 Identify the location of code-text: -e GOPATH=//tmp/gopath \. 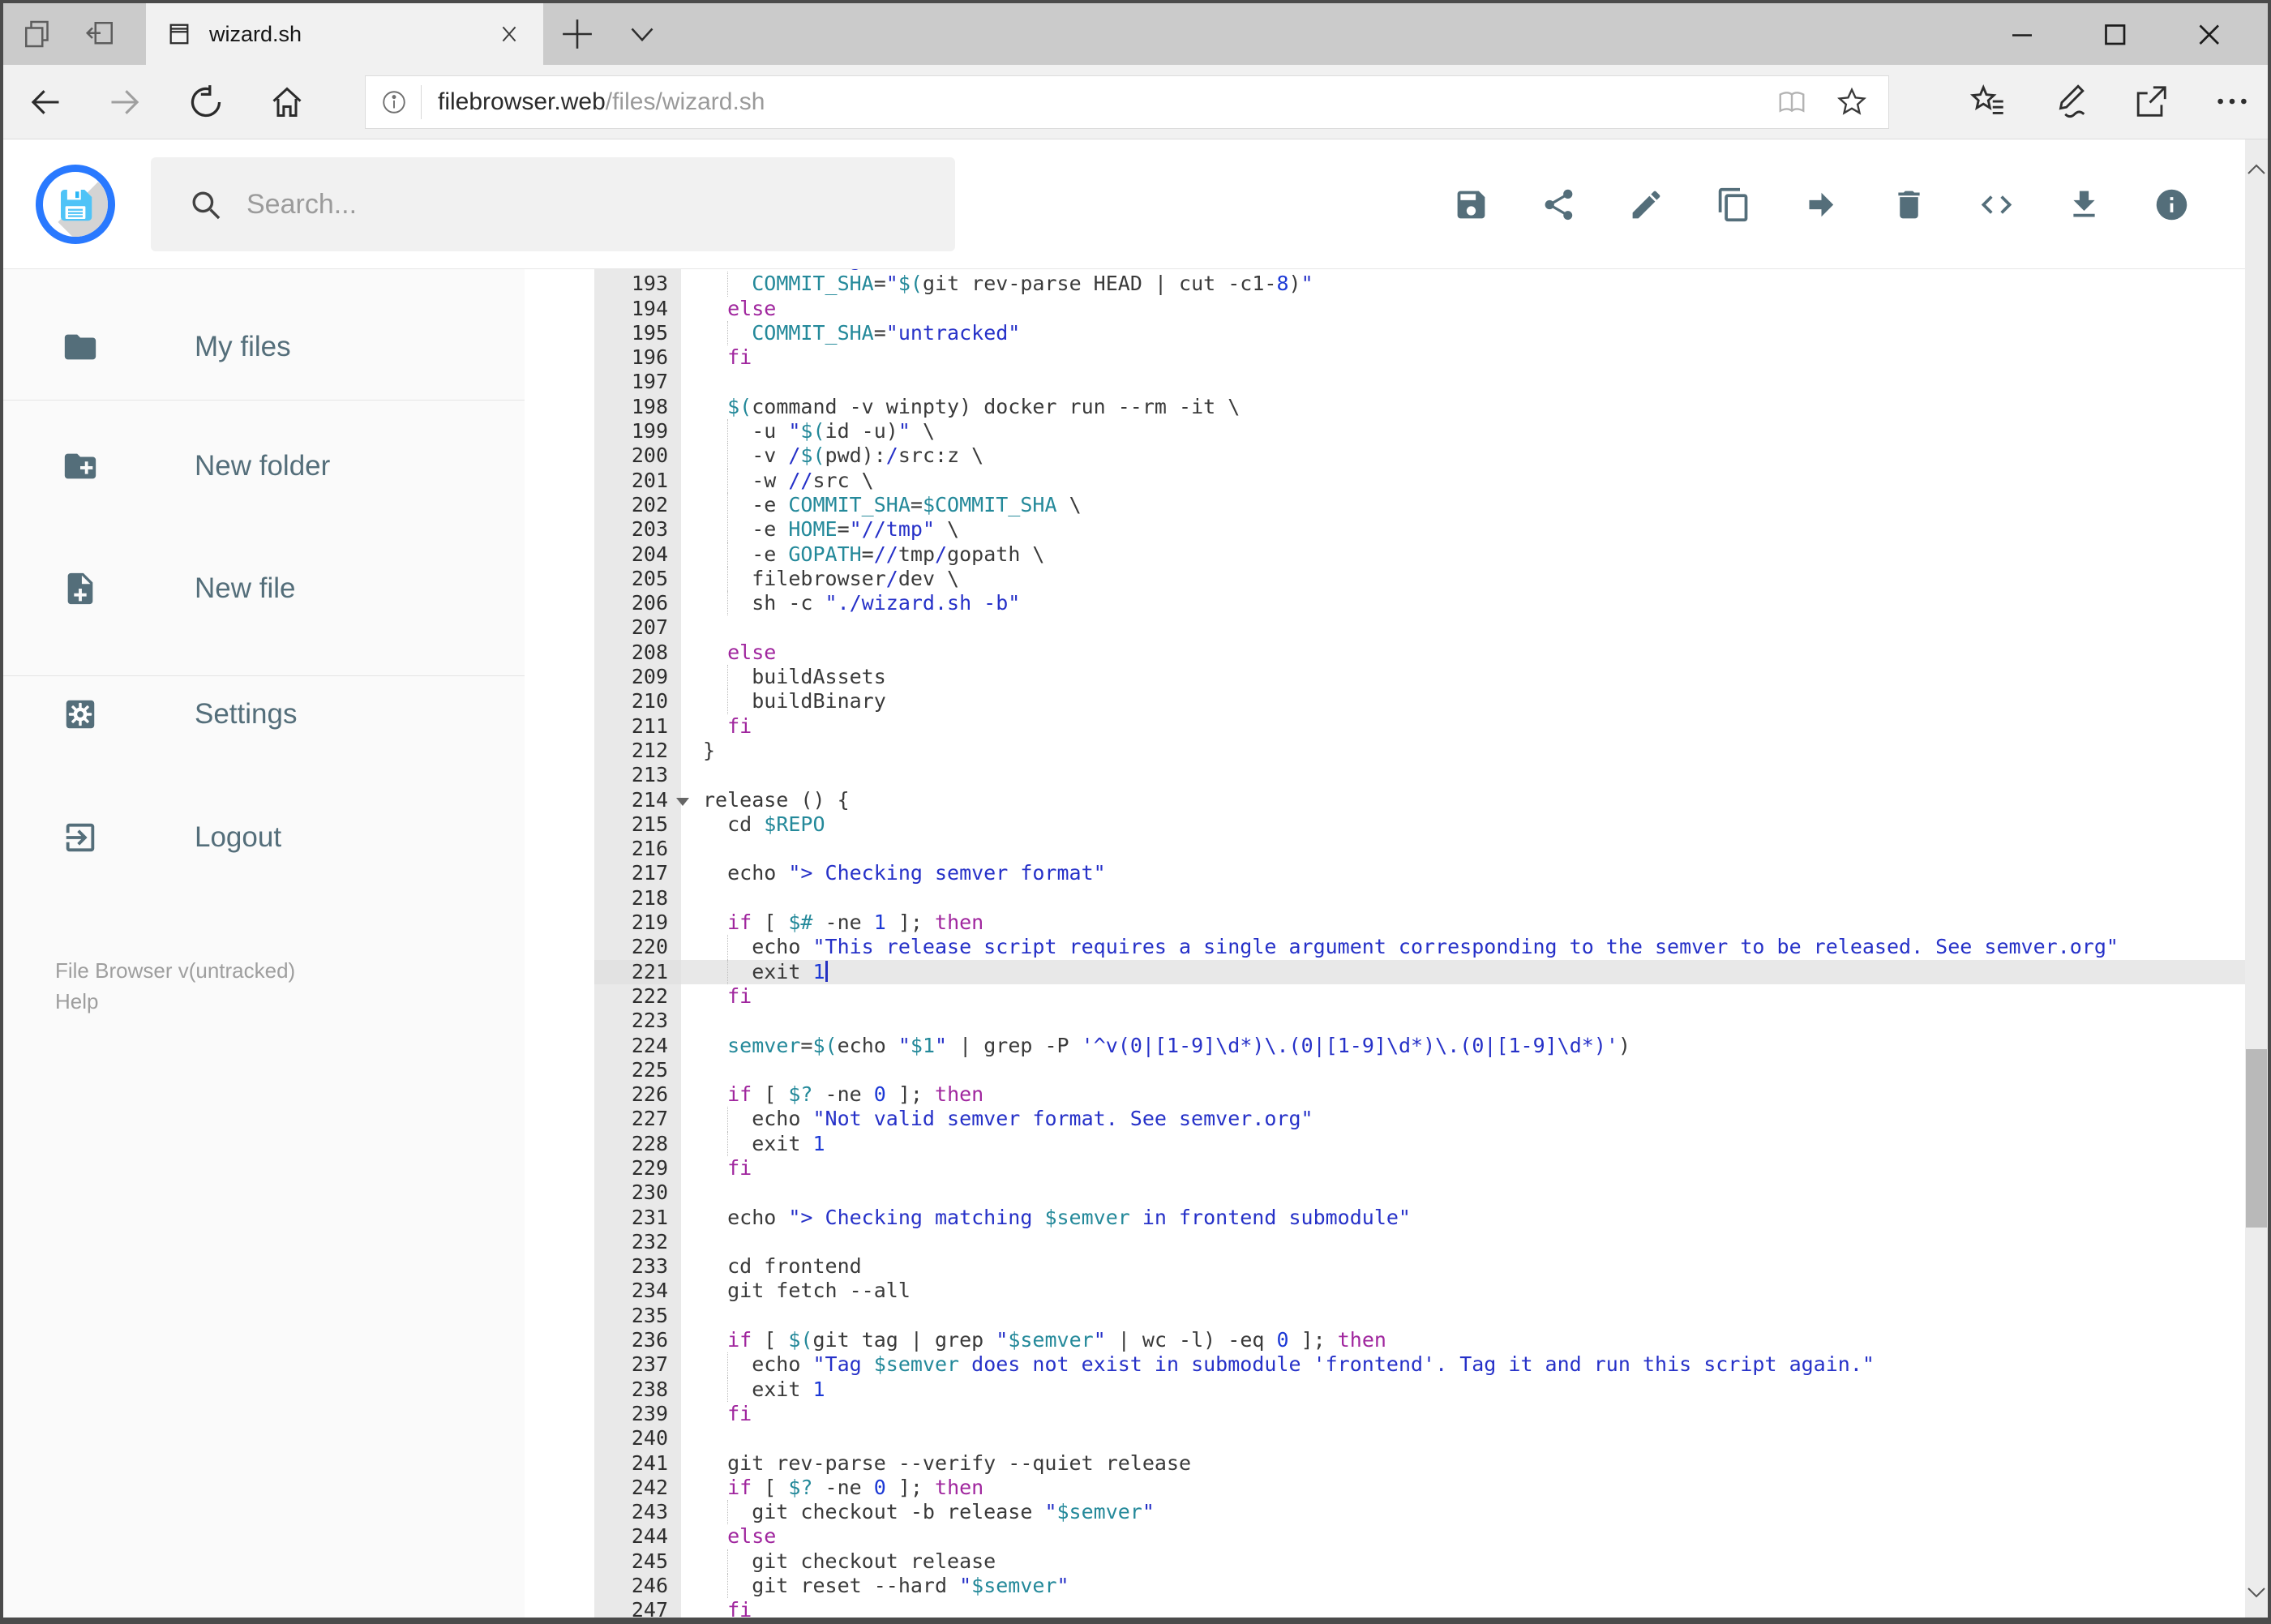
(1474, 554).